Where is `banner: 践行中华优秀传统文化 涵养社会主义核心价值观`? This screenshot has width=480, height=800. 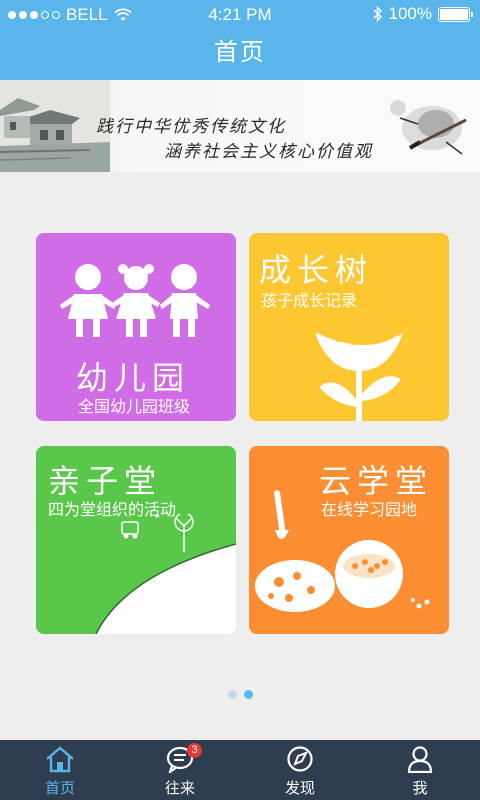
banner: 践行中华优秀传统文化 涵养社会主义核心价值观 is located at coordinates (240, 126).